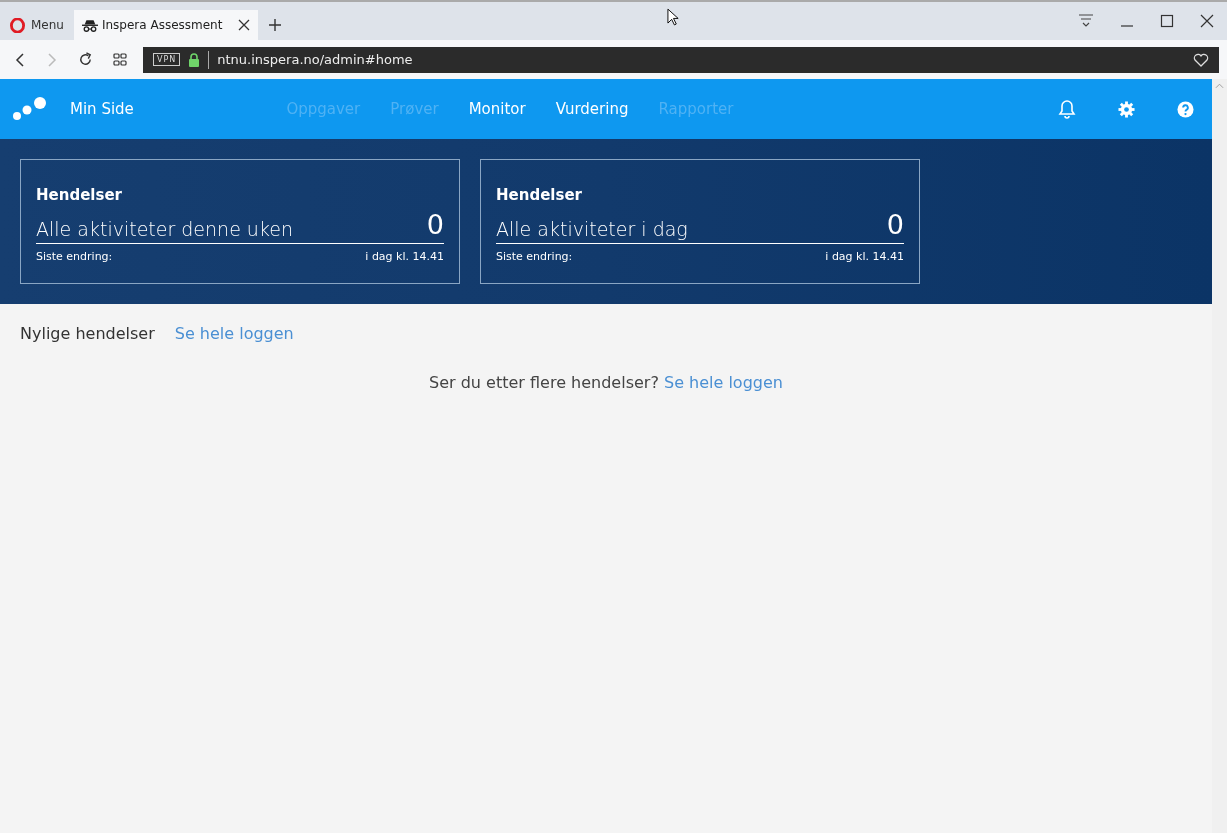 Image resolution: width=1227 pixels, height=833 pixels. I want to click on grid-icon, so click(120, 59).